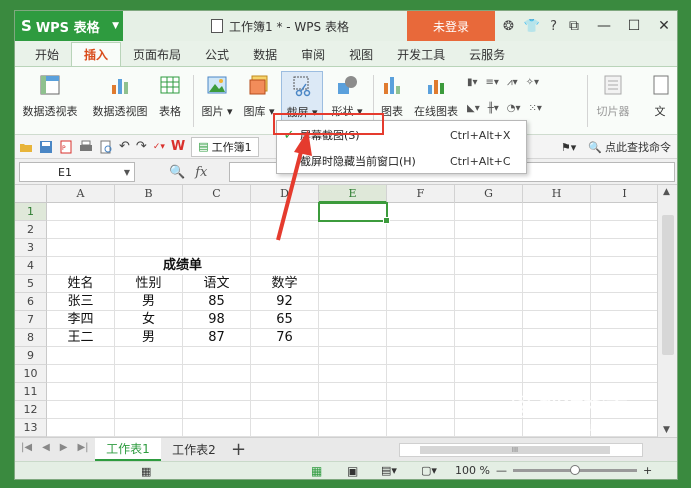 The width and height of the screenshot is (691, 488). Describe the element at coordinates (81, 212) in the screenshot. I see `cell-A1` at that location.